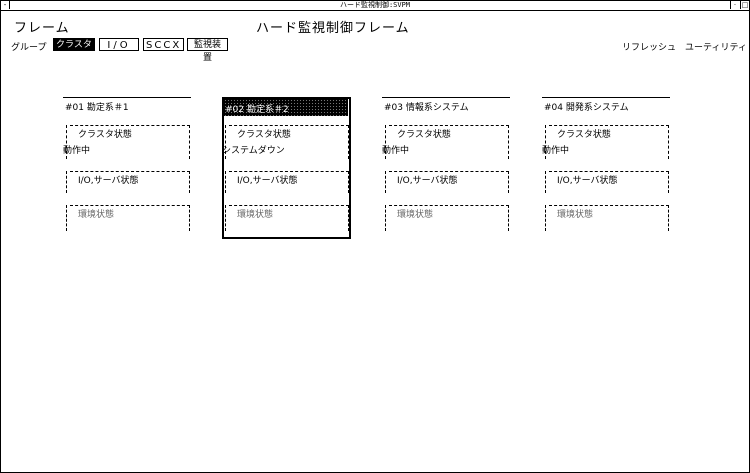 Image resolution: width=750 pixels, height=473 pixels. Describe the element at coordinates (163, 44) in the screenshot. I see `group-button-sccx: SCCX` at that location.